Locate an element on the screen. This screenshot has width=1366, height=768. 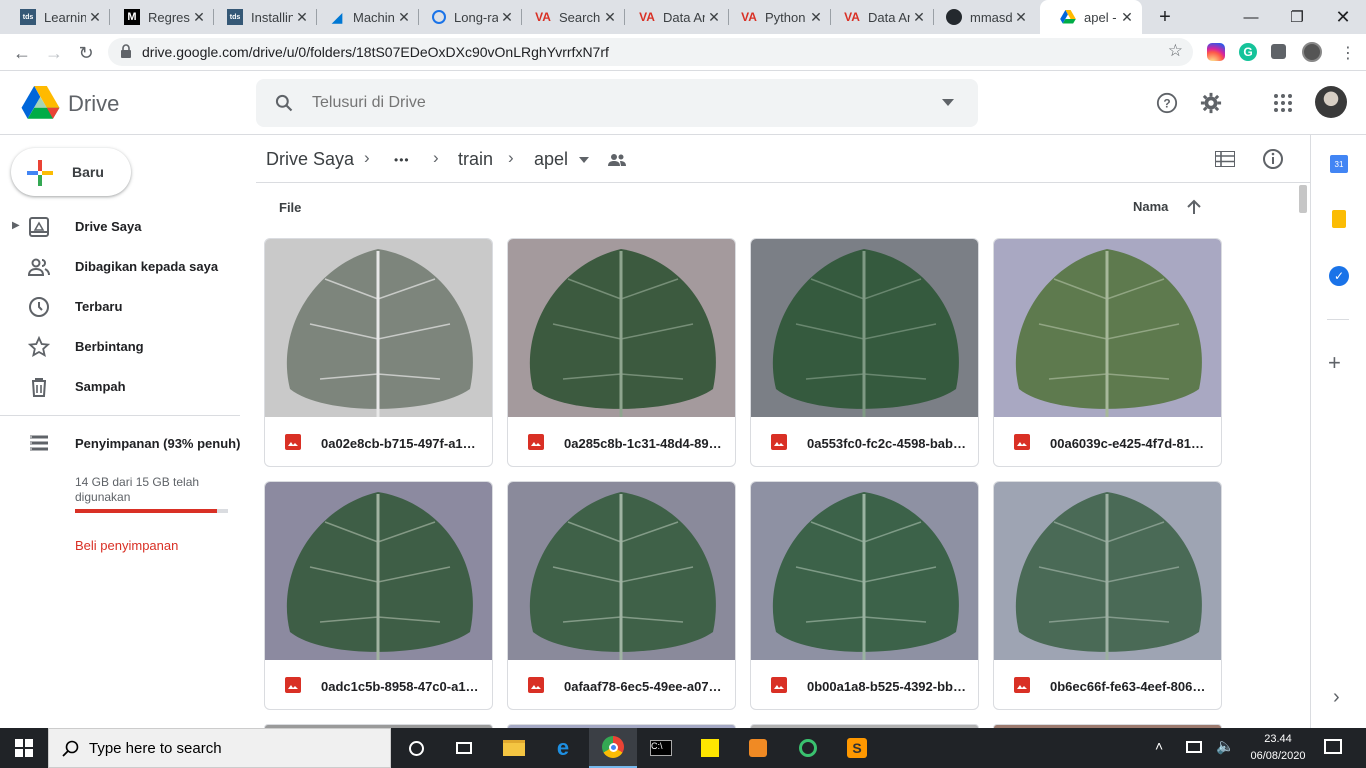
sort-by-name-button: Nama is located at coordinates (1150, 206).